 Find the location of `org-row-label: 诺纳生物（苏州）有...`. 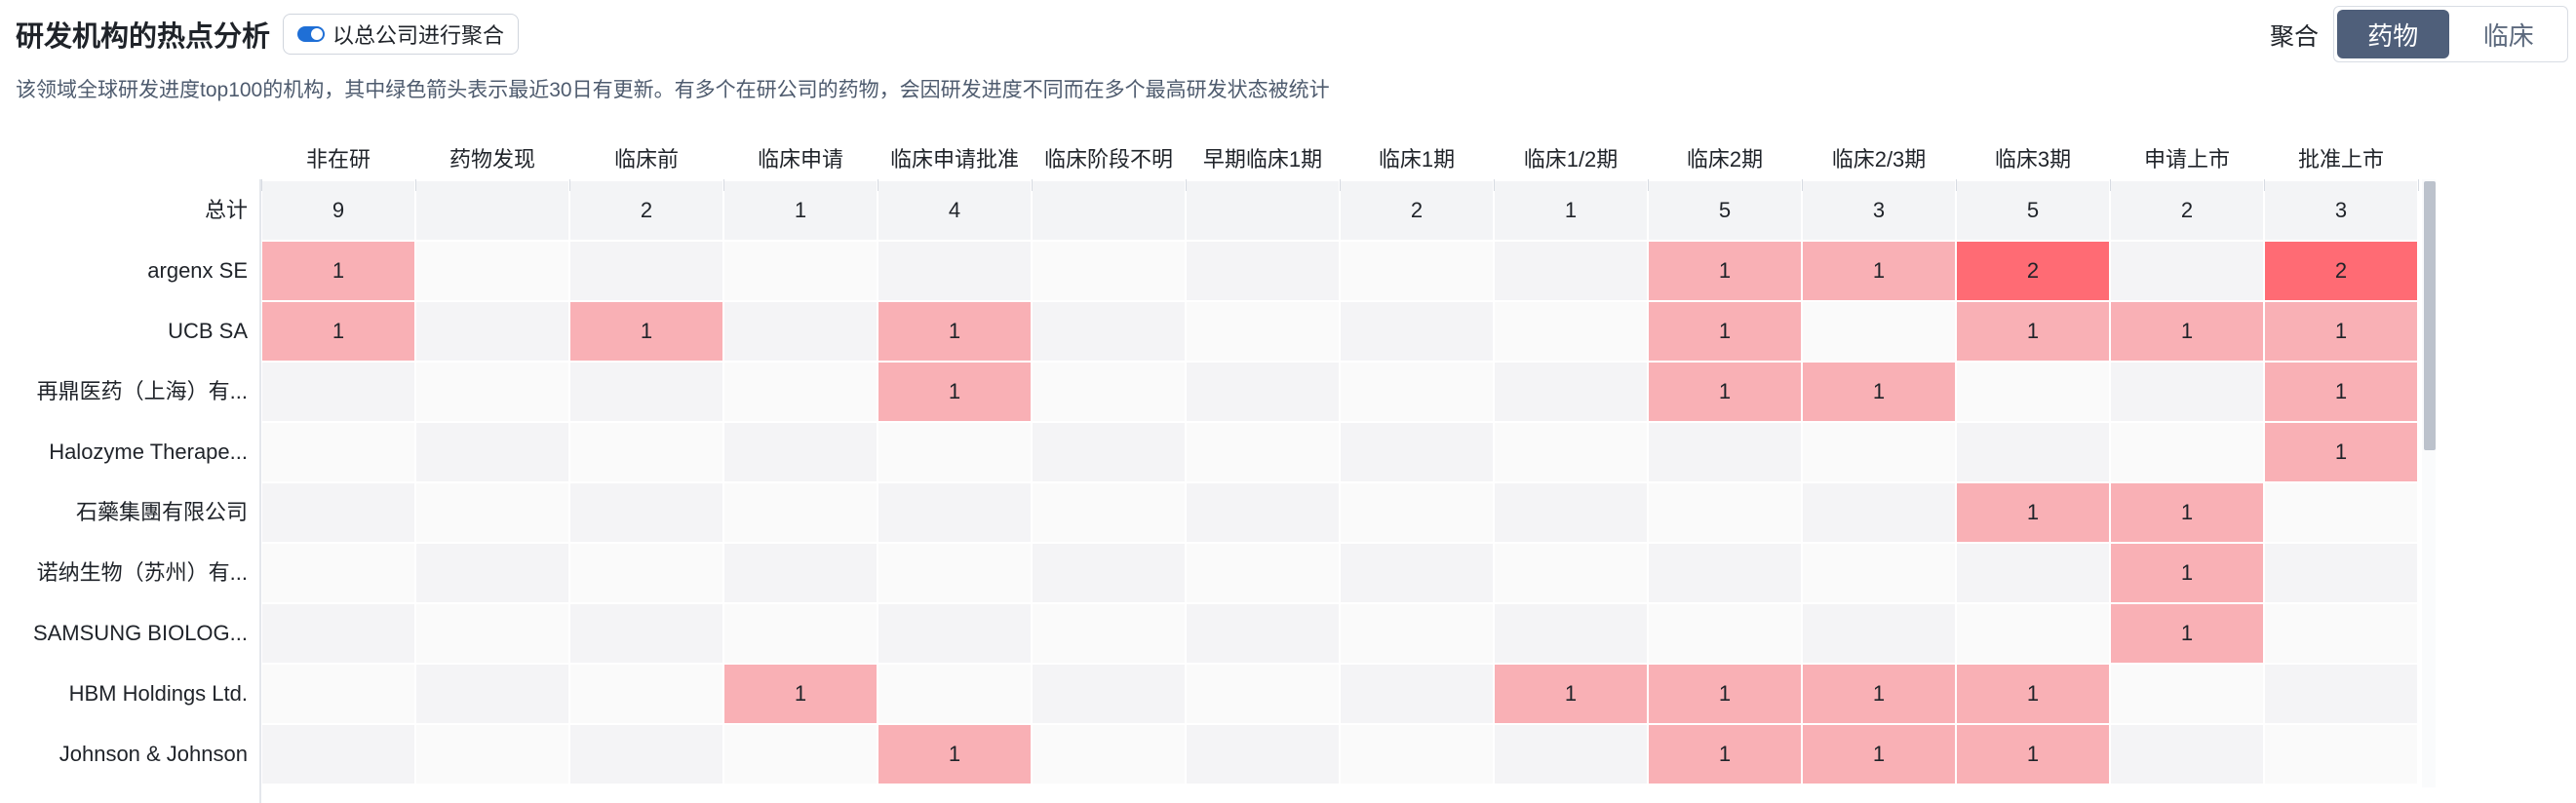

org-row-label: 诺纳生物（苏州）有... is located at coordinates (124, 573).